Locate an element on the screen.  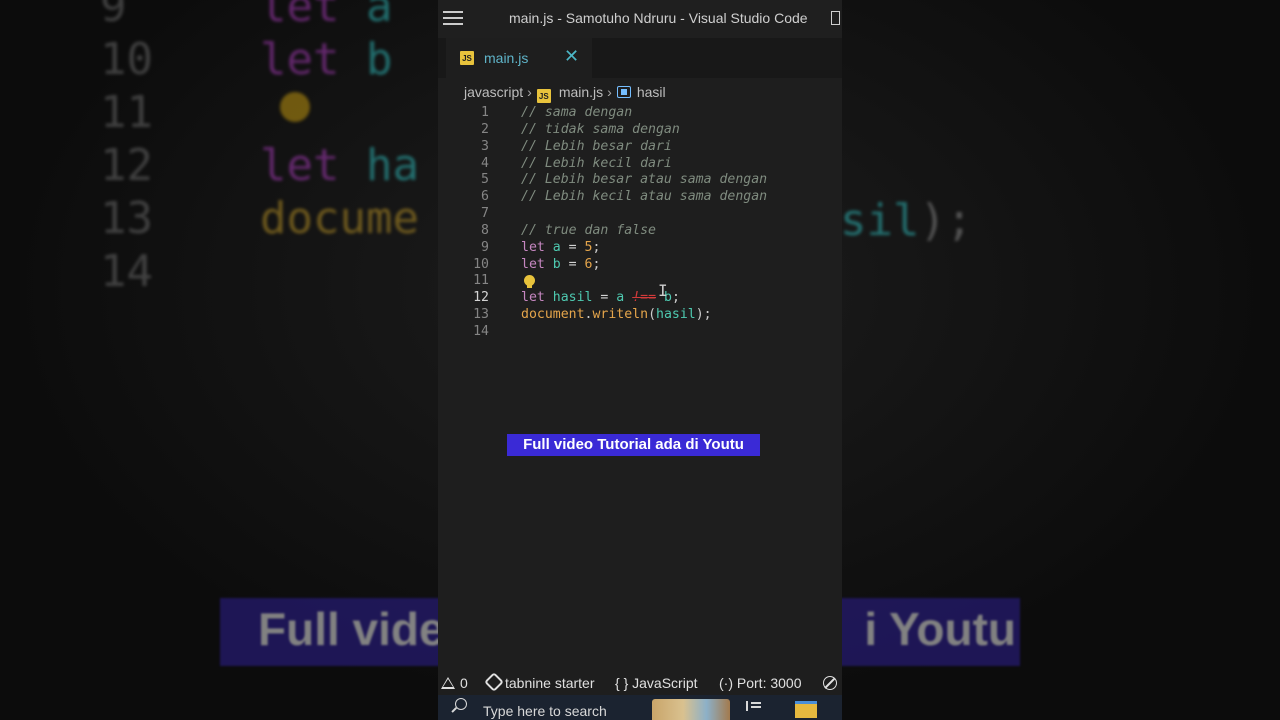
code-token: // tidak sama dengan is located at coordinates (600, 129).